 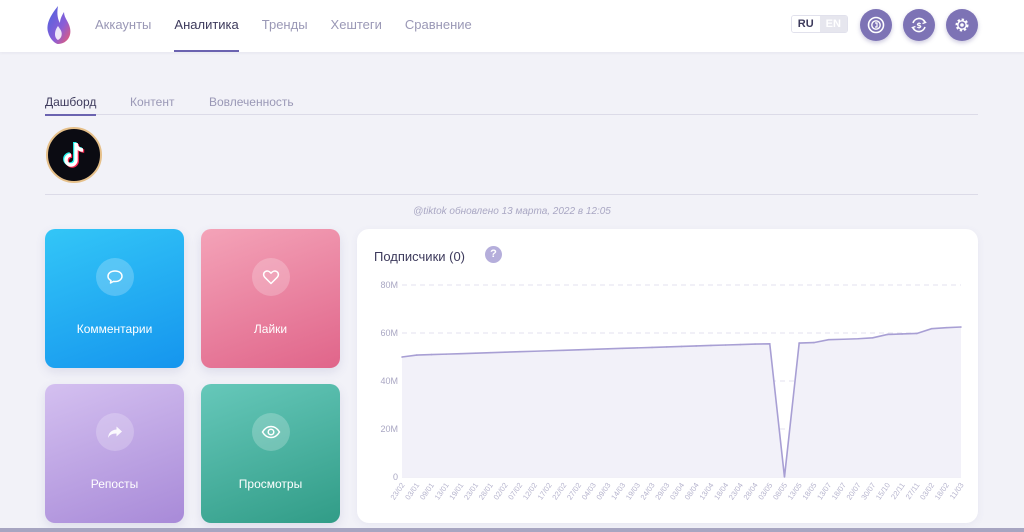 I want to click on nav-comparison: Сравнение, so click(x=438, y=26).